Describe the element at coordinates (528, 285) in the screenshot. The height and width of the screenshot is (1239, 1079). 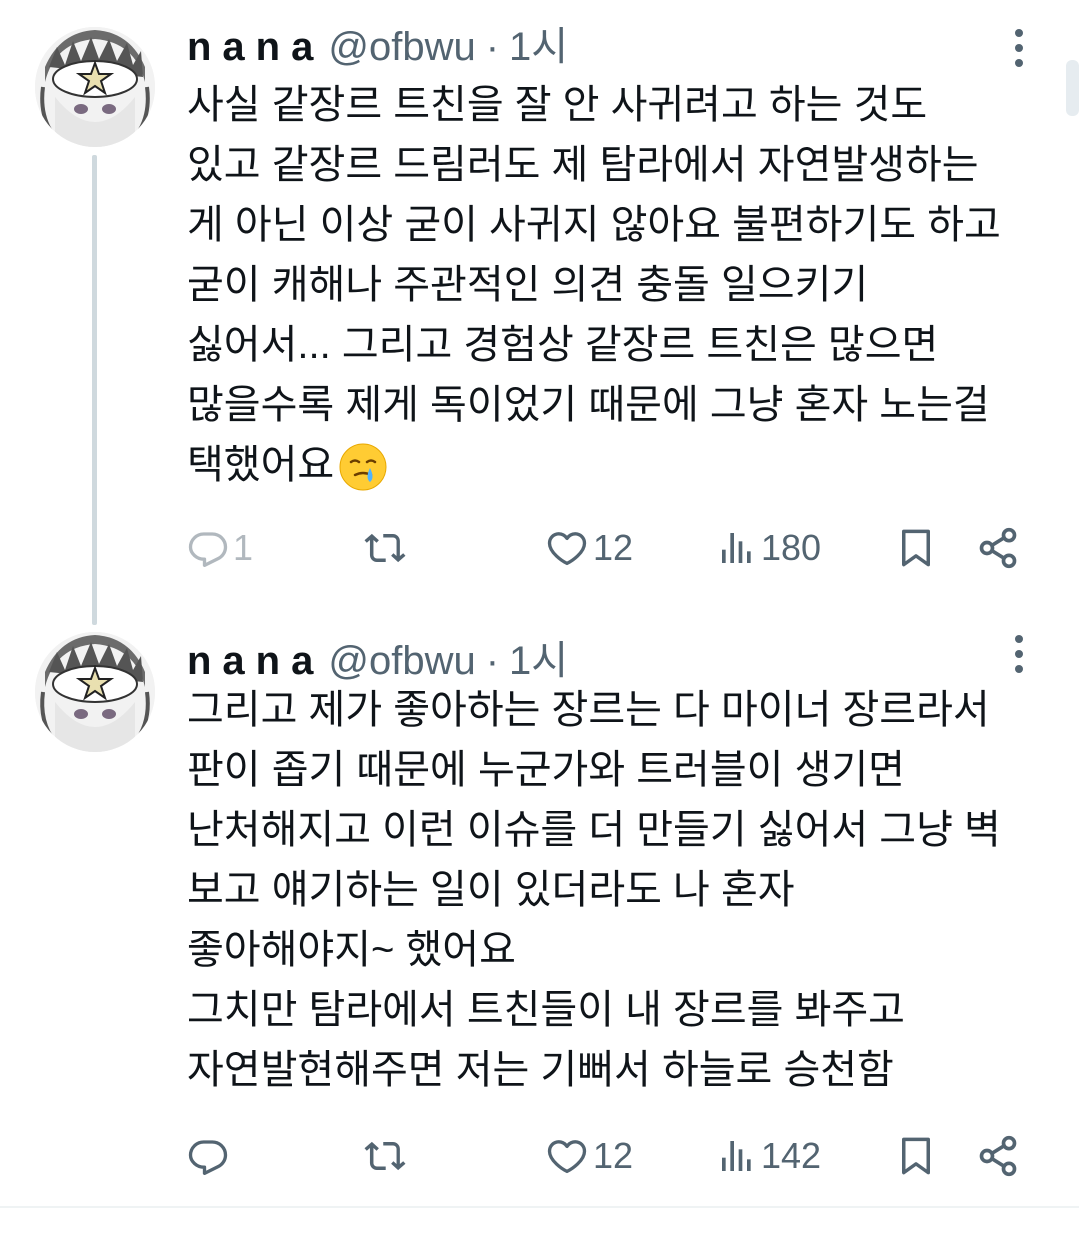
I see `tweet-text-line: 굳이 캐해나 주관적인 의견 충돌 일으키기` at that location.